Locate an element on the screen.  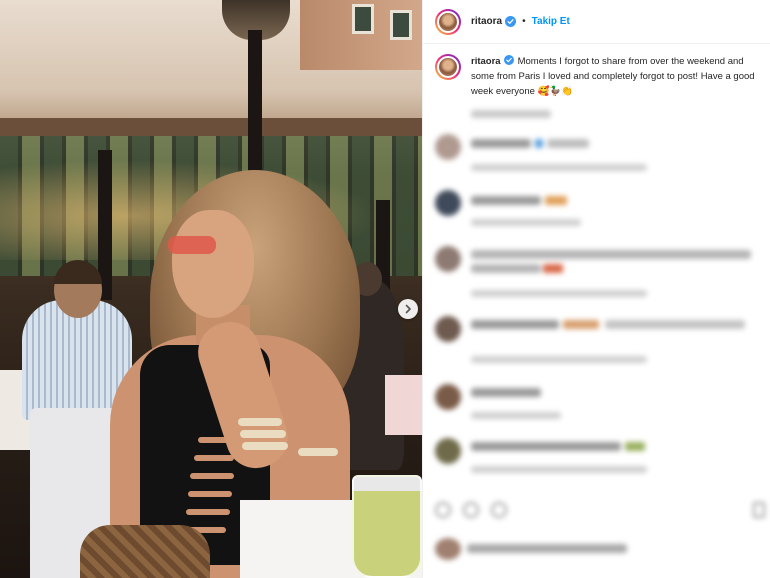
post-actions is located at coordinates (600, 513).